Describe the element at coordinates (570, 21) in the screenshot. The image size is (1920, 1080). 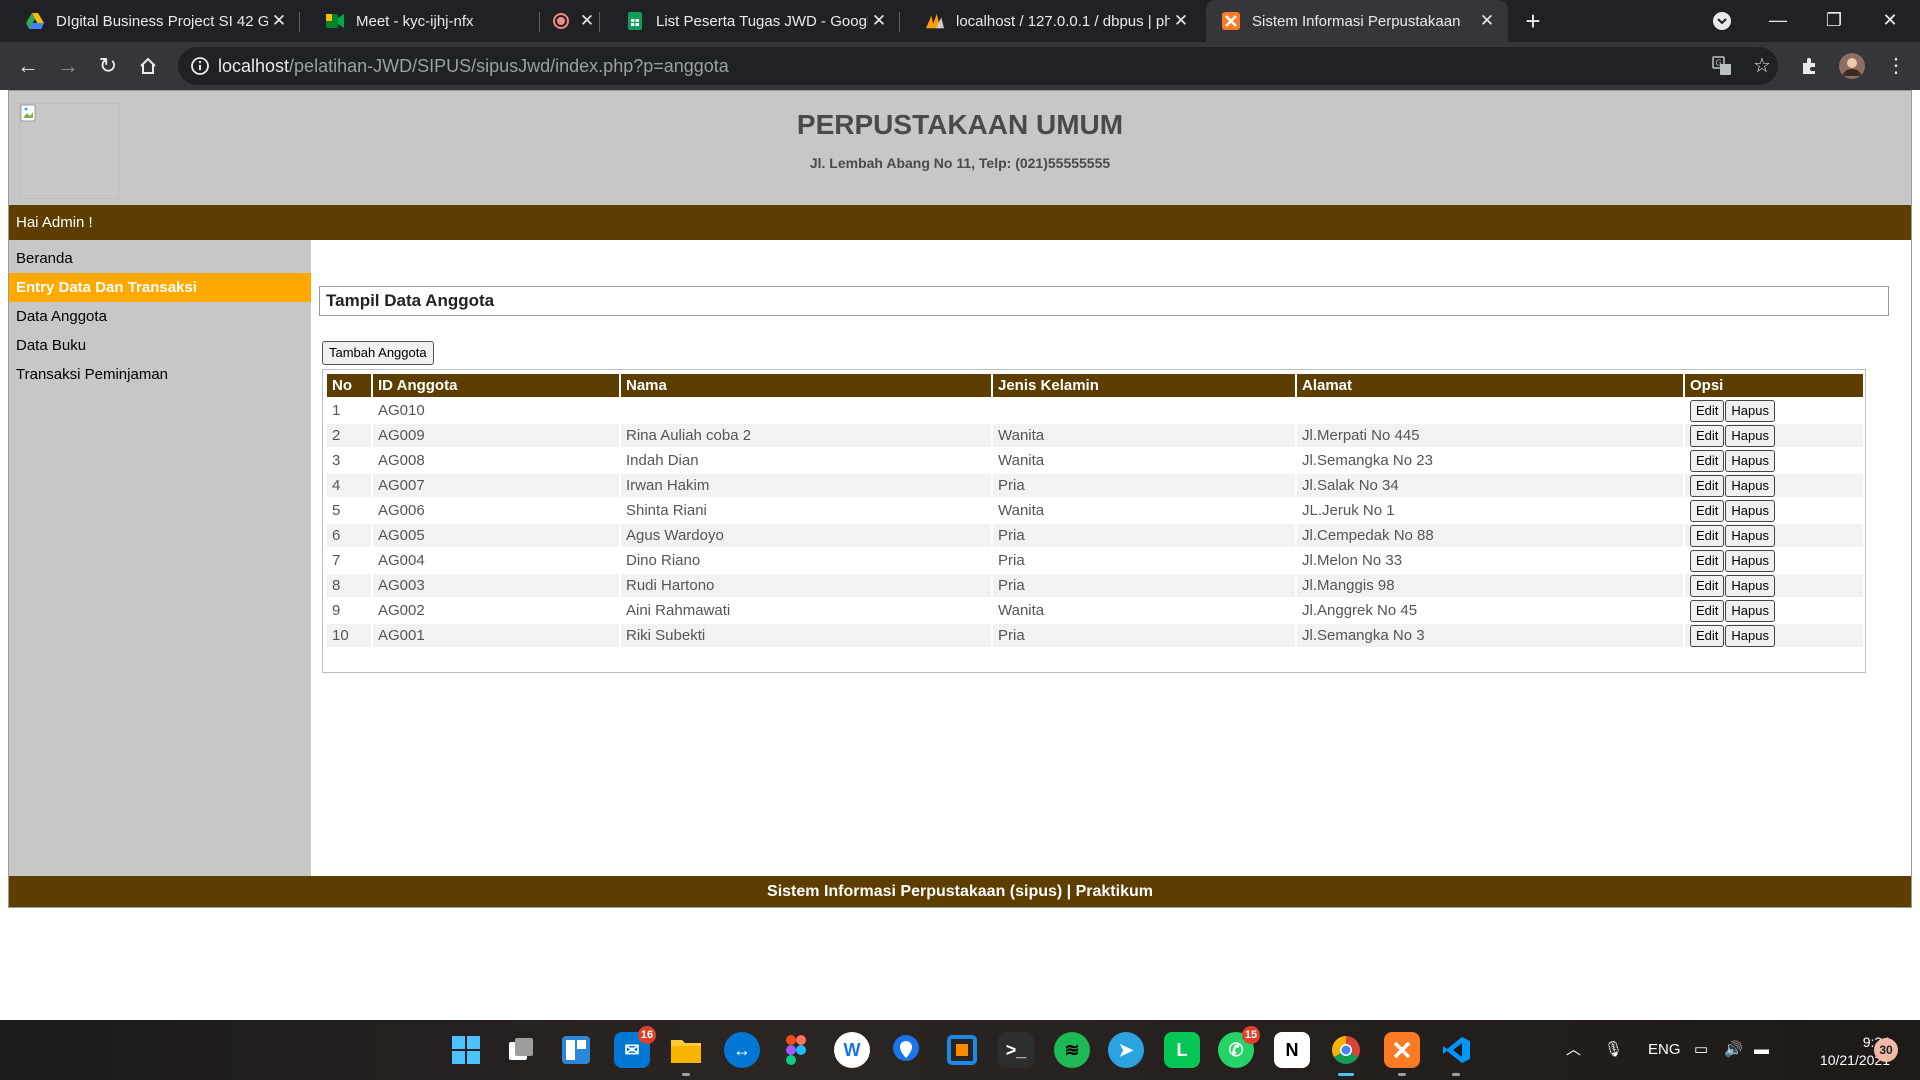
I see `tab-recording: ✕` at that location.